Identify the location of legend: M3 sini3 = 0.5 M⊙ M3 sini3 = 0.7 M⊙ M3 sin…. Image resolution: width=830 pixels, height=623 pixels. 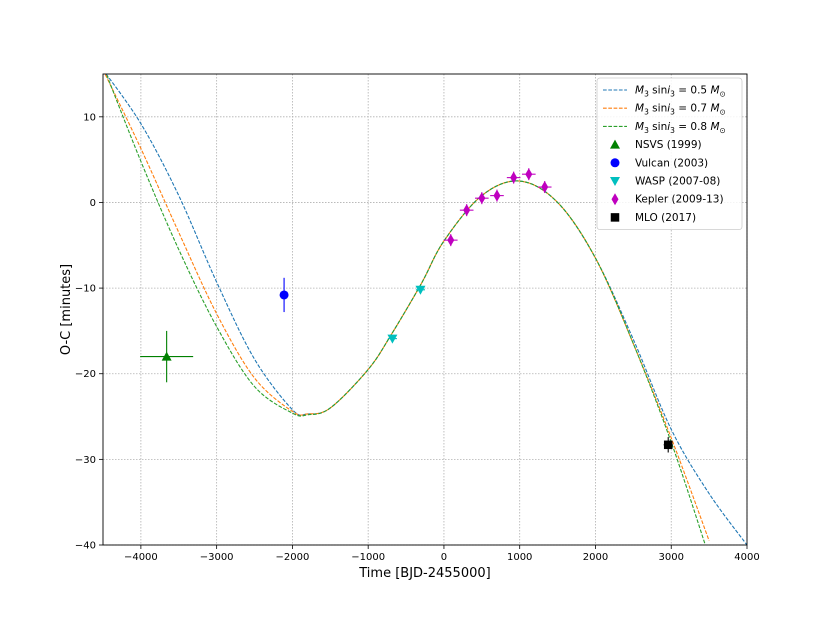
(669, 154).